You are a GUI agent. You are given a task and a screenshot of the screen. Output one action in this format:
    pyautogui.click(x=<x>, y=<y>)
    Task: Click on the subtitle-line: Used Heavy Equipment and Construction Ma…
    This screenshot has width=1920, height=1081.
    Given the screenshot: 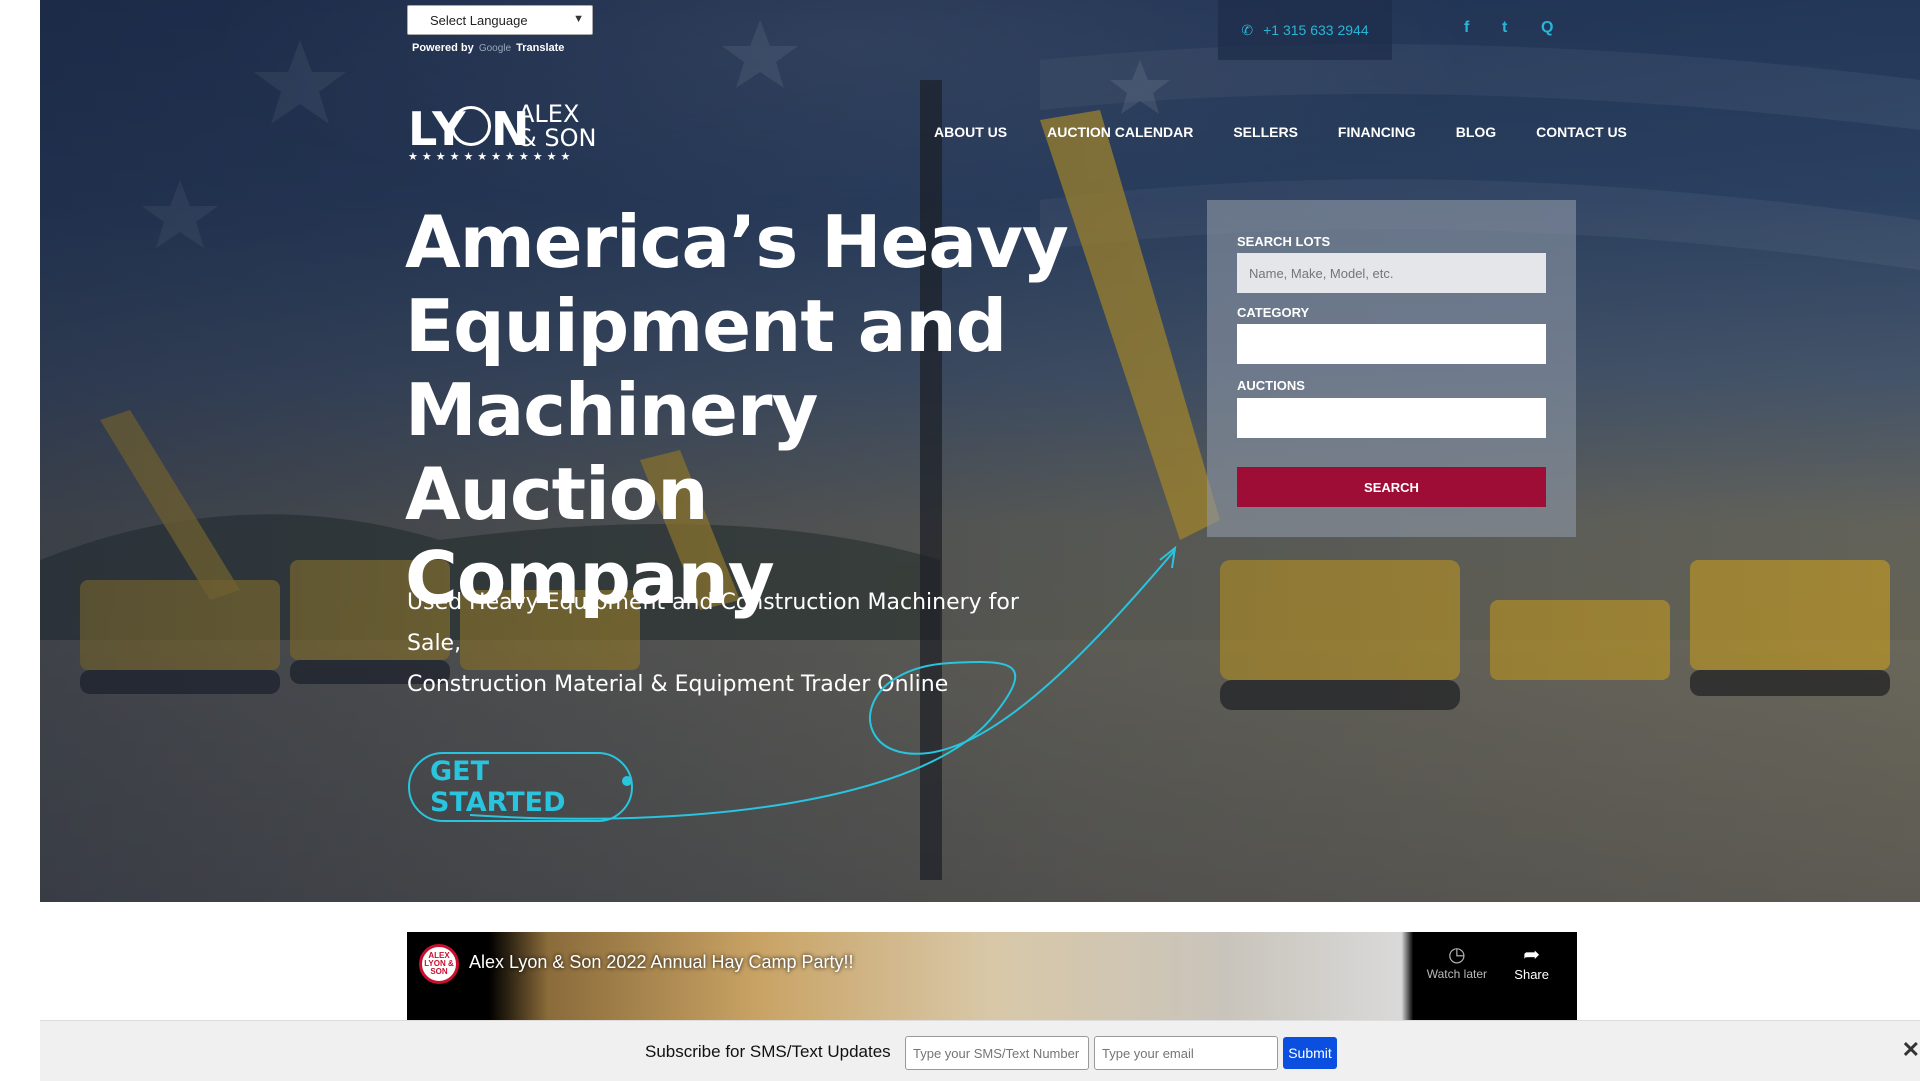 What is the action you would take?
    pyautogui.click(x=713, y=623)
    